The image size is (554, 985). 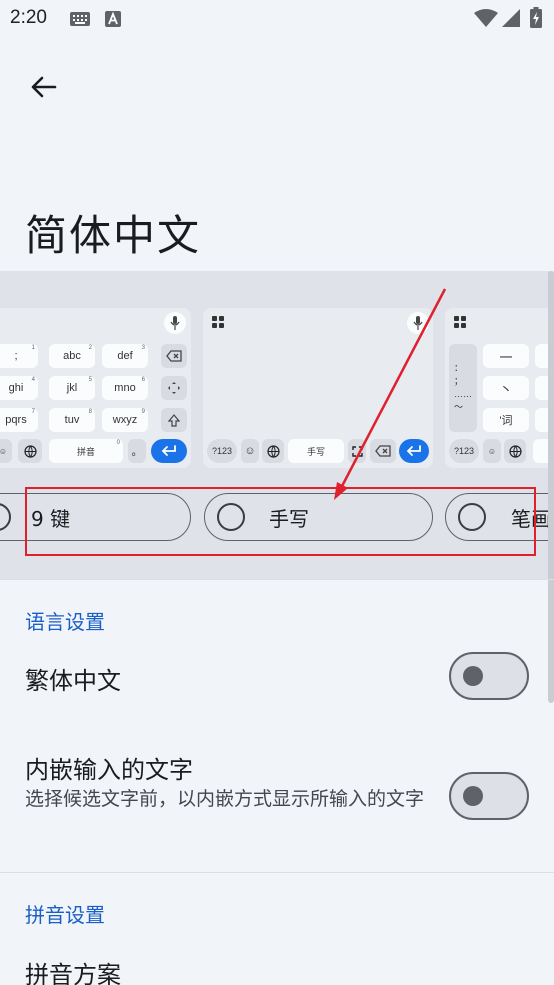 What do you see at coordinates (225, 799) in the screenshot?
I see `setting-inline-input-summary: 选择候选文字前，以内嵌方式显示所输入的文字` at bounding box center [225, 799].